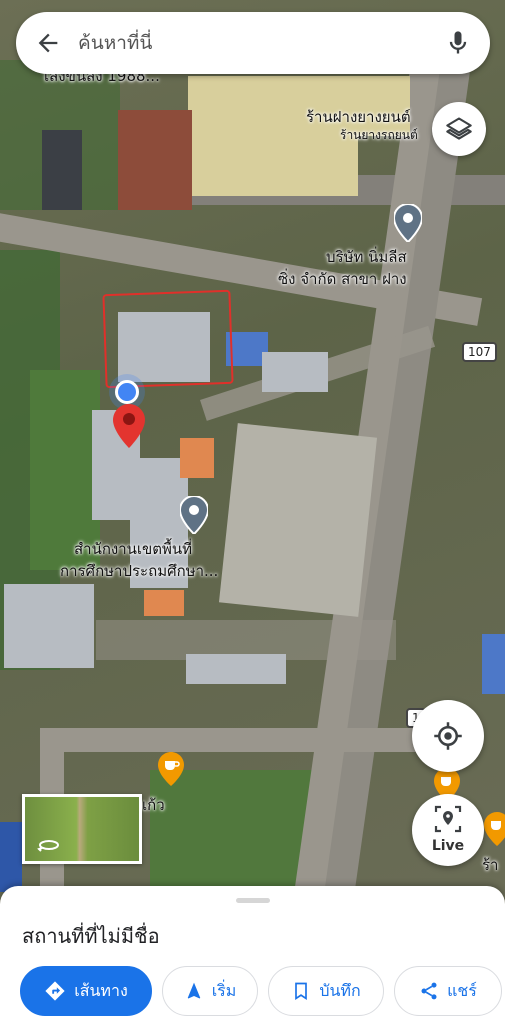  What do you see at coordinates (82, 829) in the screenshot?
I see `street-view-thumbnail` at bounding box center [82, 829].